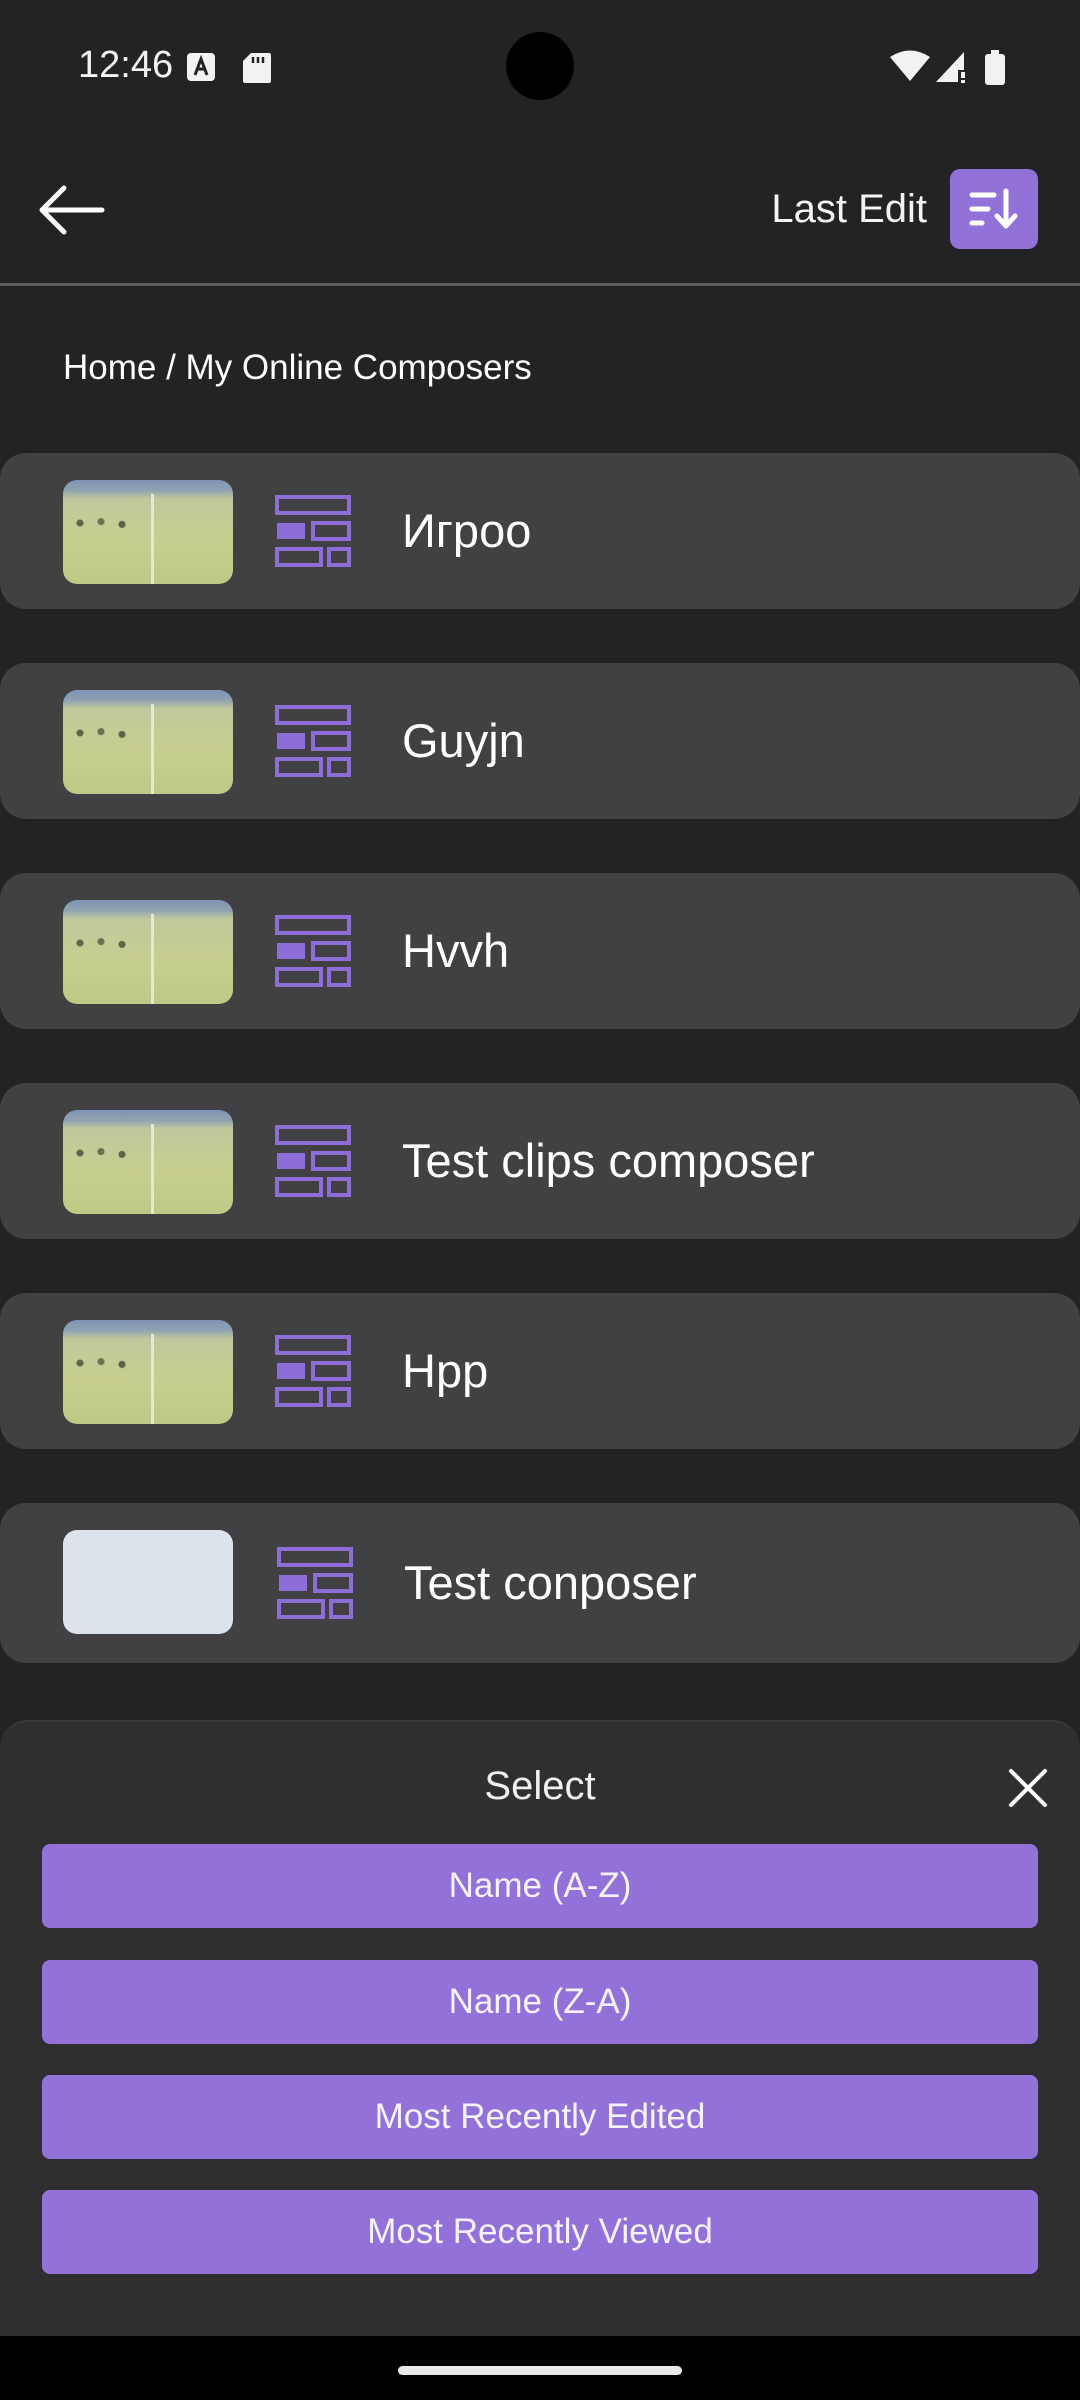  Describe the element at coordinates (257, 70) in the screenshot. I see `sd-card-icon` at that location.